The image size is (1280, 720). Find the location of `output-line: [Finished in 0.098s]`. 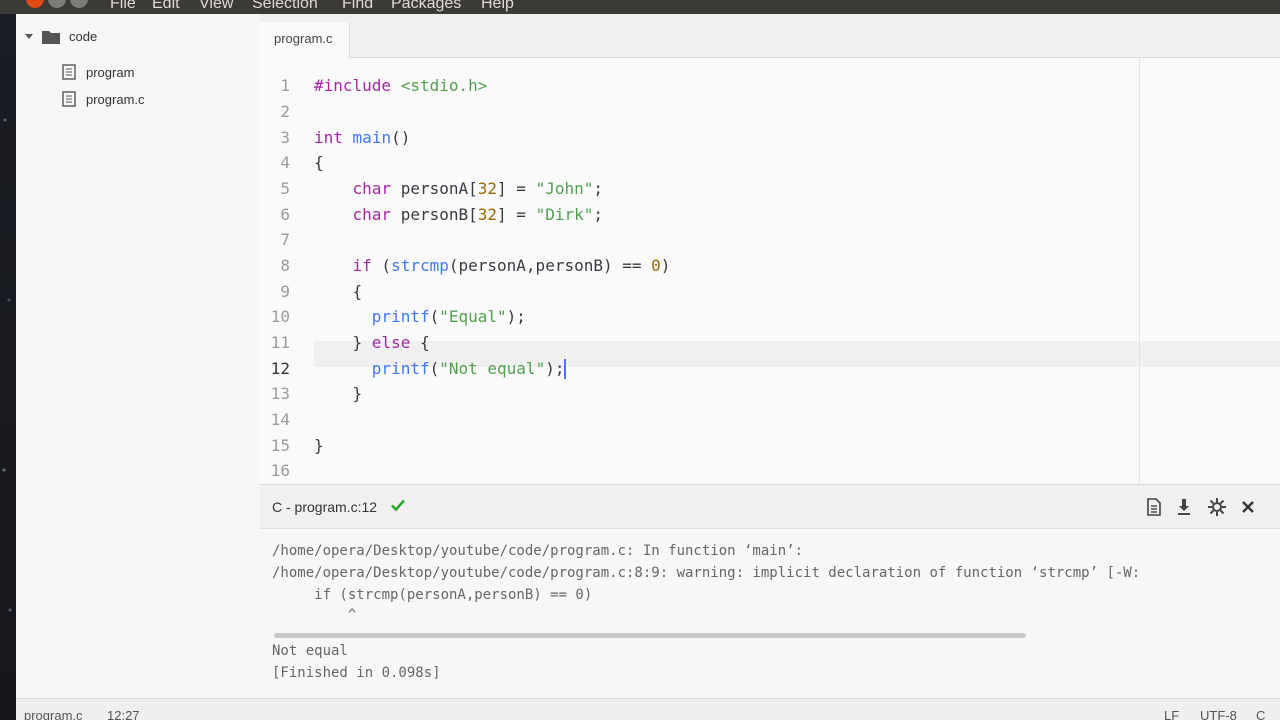

output-line: [Finished in 0.098s] is located at coordinates (356, 673).